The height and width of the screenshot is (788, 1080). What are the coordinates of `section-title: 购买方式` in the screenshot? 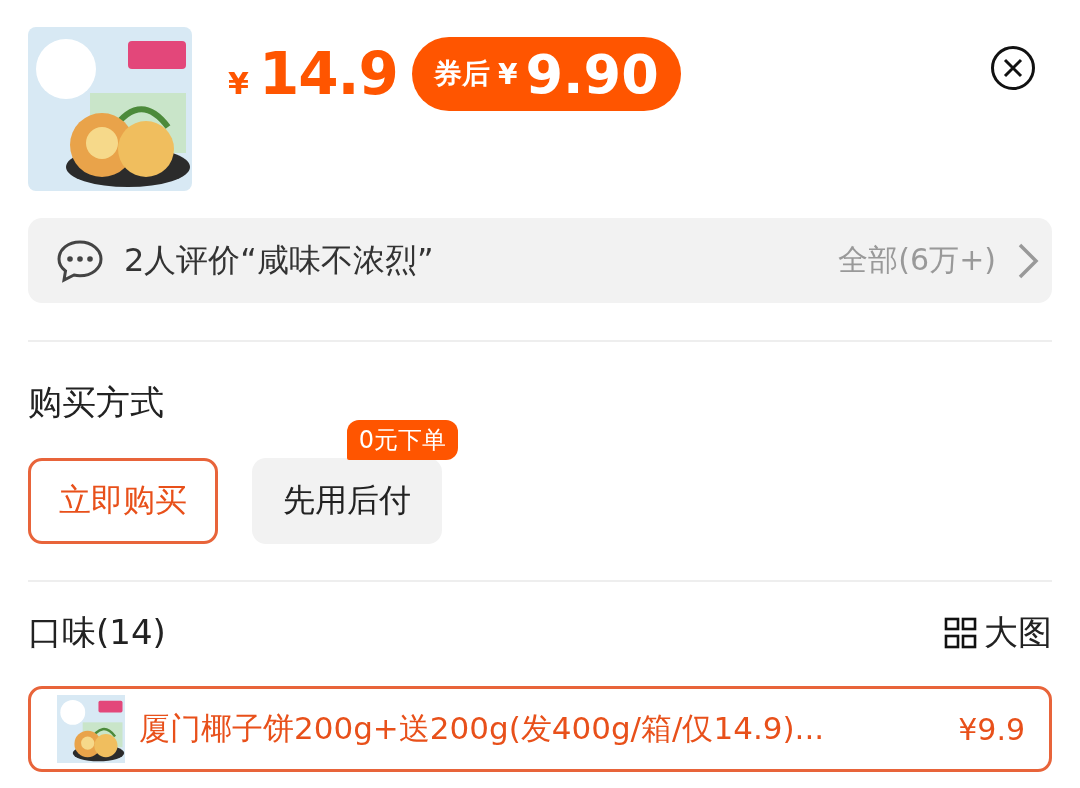 It's located at (96, 402).